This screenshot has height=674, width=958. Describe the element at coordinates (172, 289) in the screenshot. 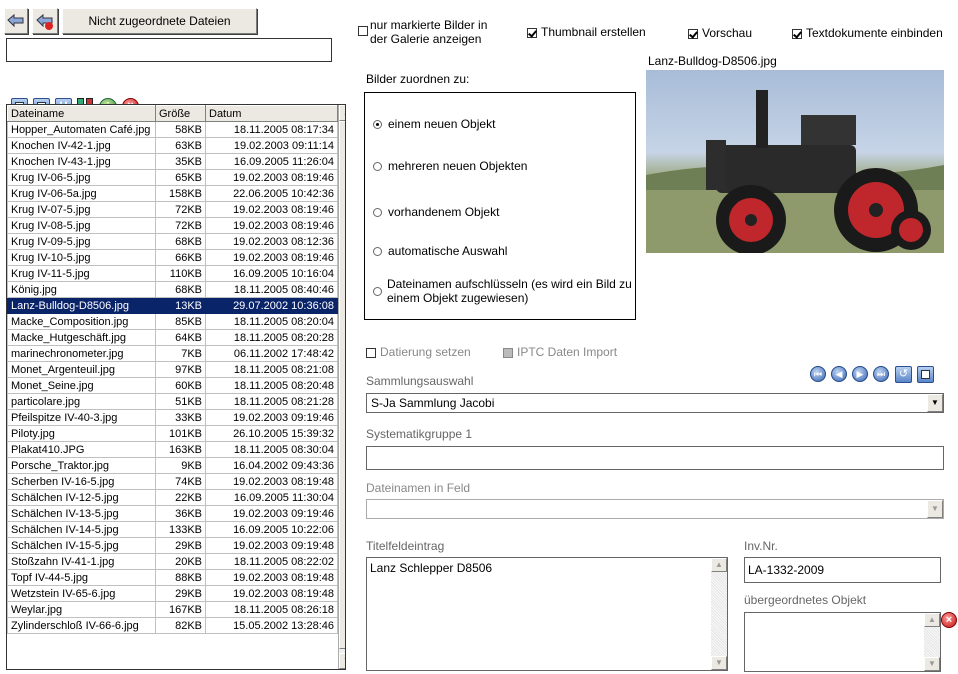

I see `table-row: König.jpg 68KB 18.11.2005 08:40:46` at that location.